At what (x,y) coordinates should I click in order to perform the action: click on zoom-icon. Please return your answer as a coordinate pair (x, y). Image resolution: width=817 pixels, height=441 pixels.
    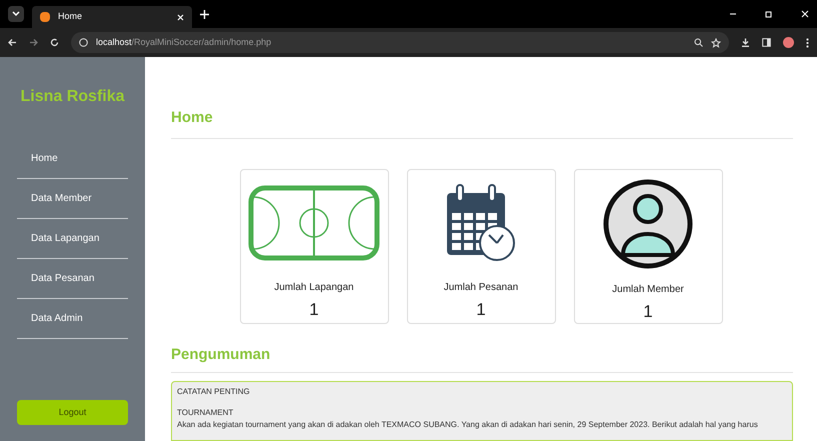
    Looking at the image, I should click on (698, 42).